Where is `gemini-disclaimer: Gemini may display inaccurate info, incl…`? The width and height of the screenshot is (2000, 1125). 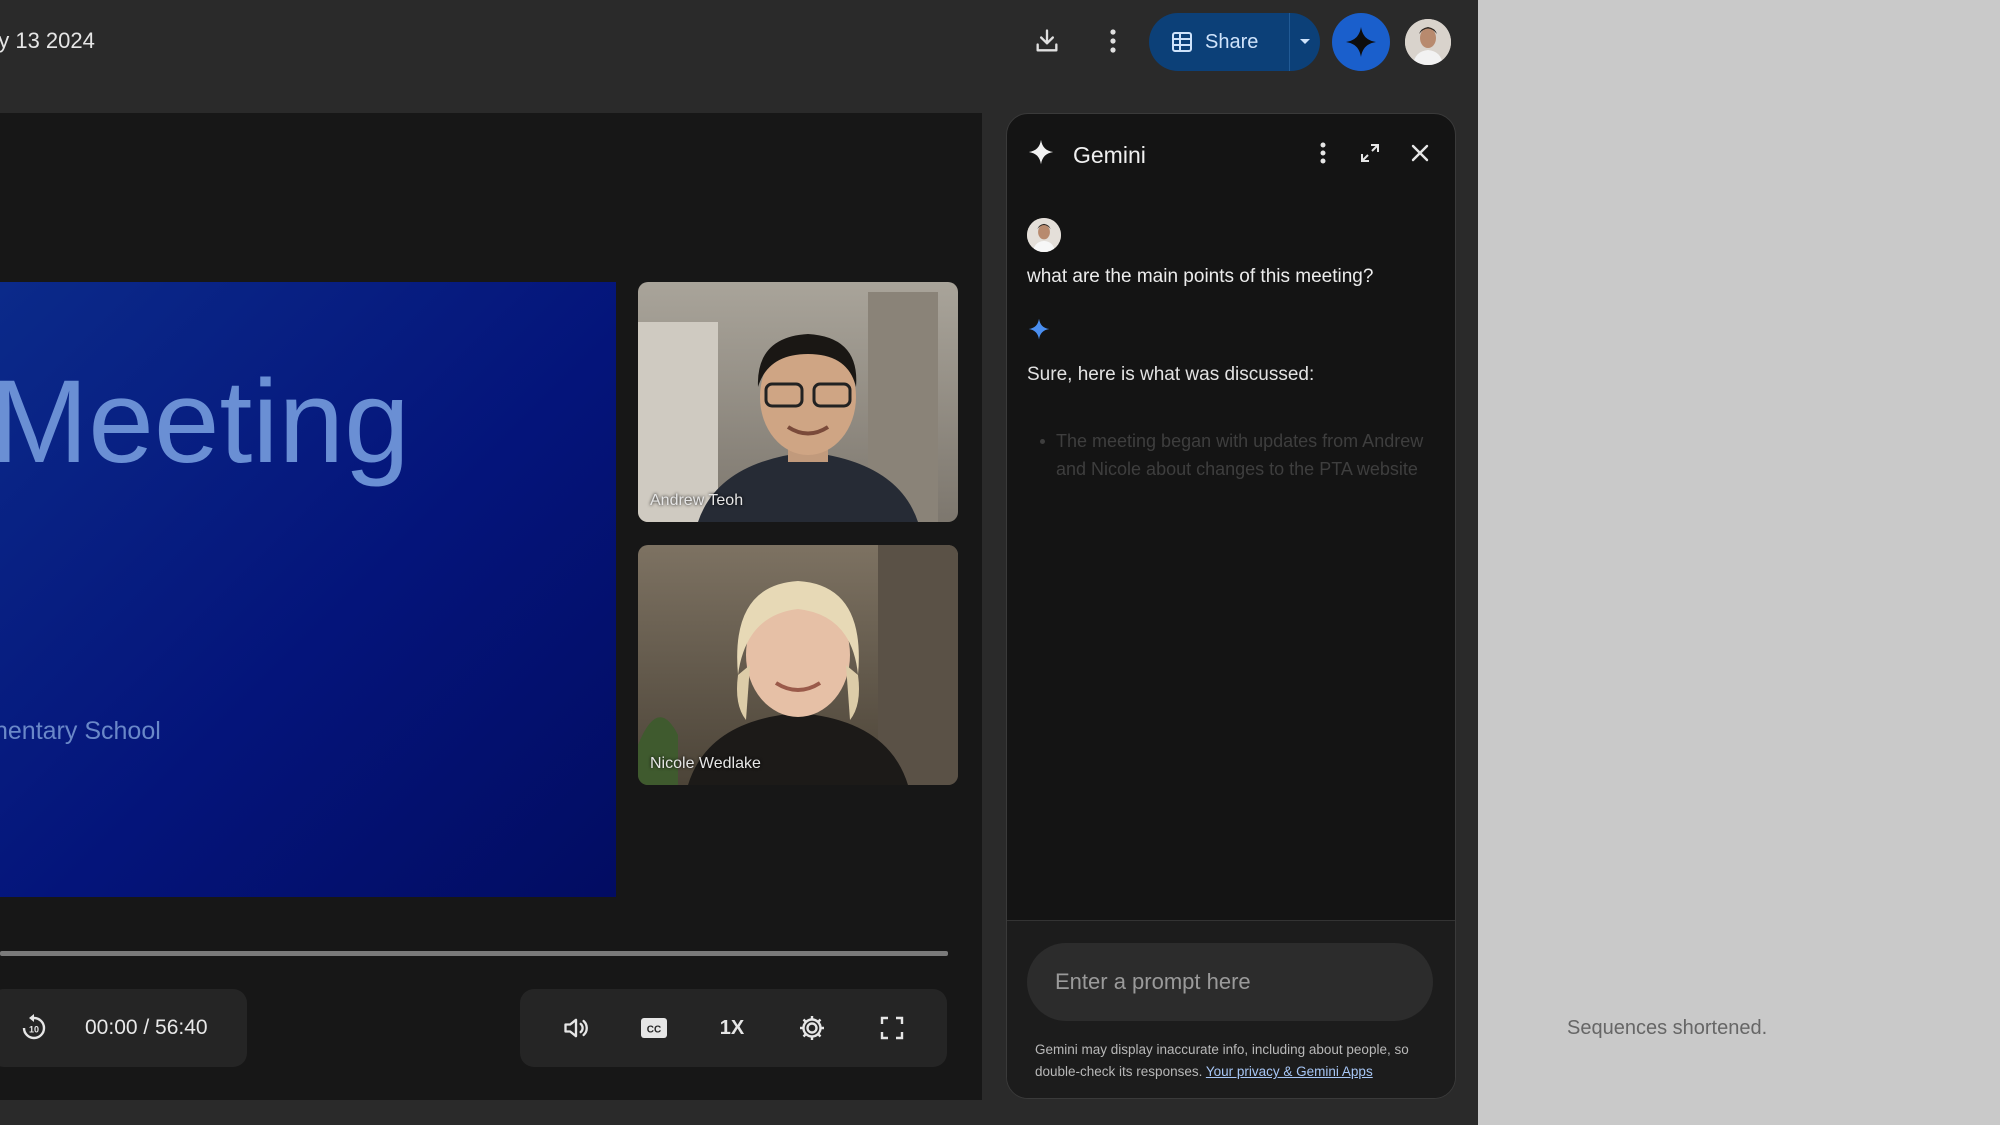 gemini-disclaimer: Gemini may display inaccurate info, incl… is located at coordinates (1235, 1061).